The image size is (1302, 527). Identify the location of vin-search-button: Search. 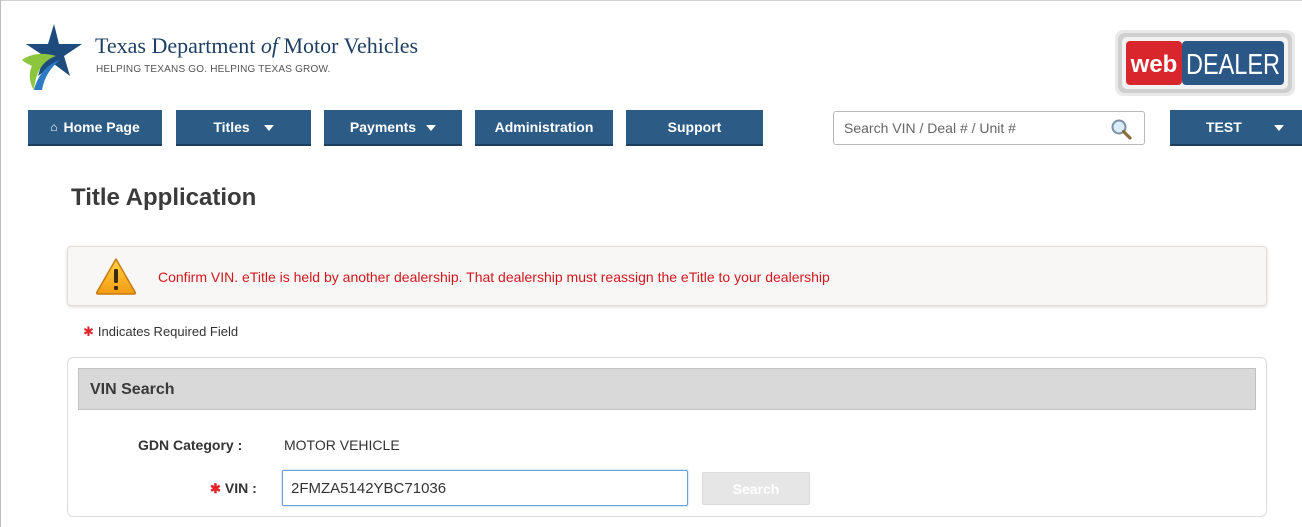
(756, 488).